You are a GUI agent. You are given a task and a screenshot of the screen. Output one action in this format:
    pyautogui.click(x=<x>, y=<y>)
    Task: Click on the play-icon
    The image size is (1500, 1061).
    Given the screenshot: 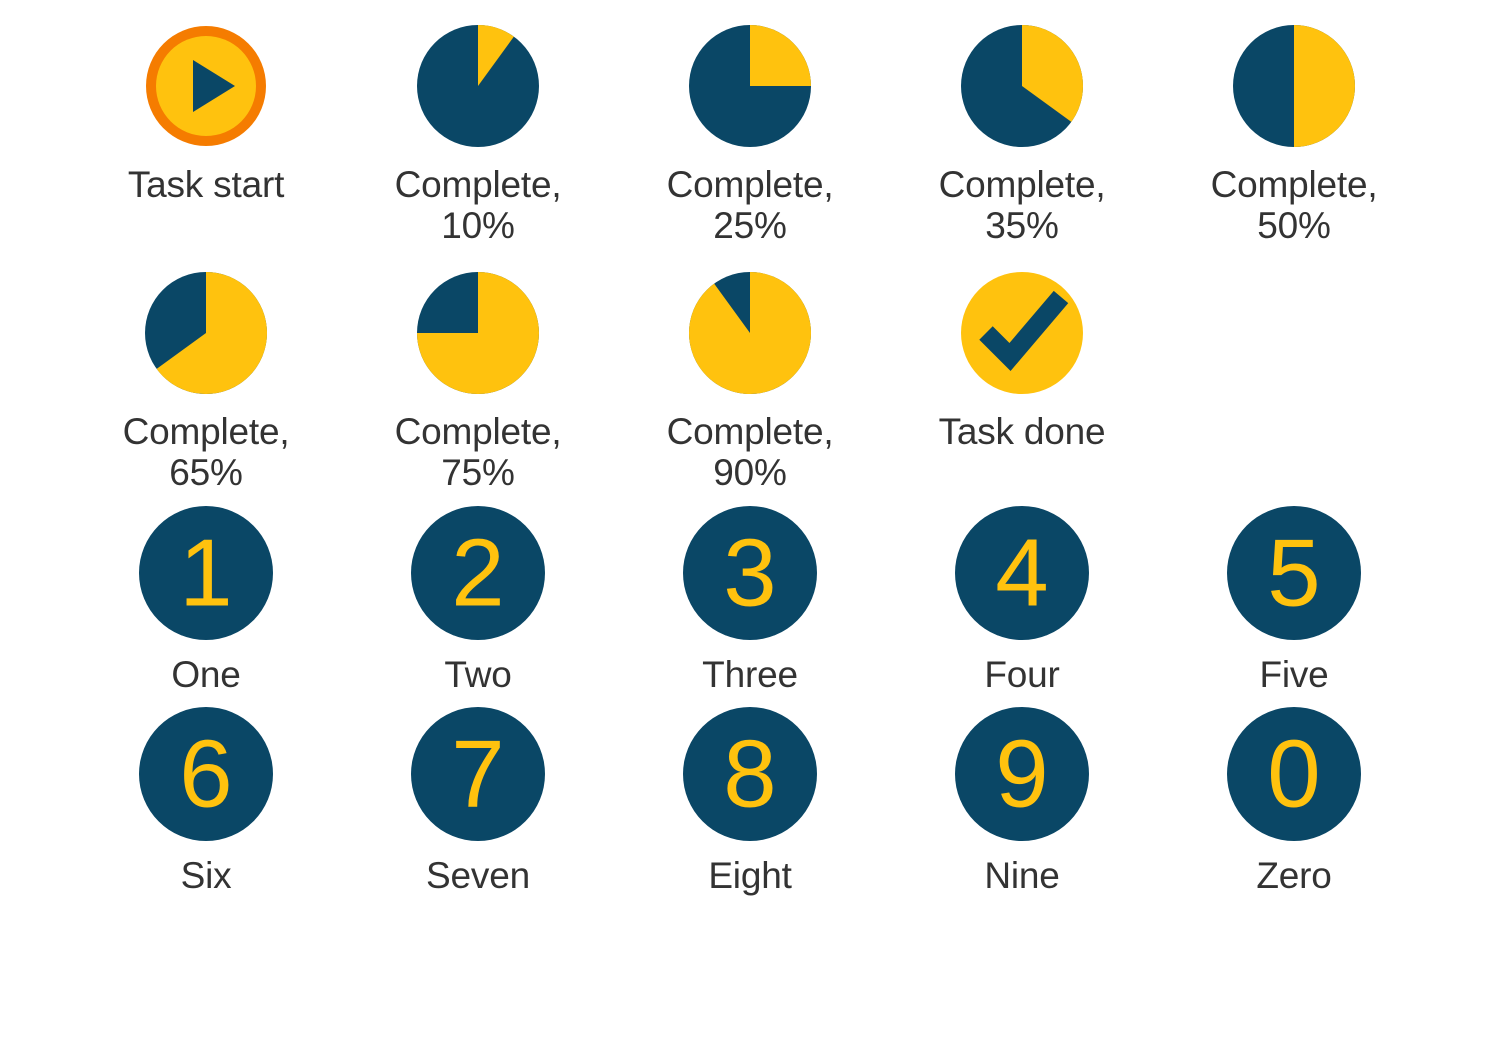 What is the action you would take?
    pyautogui.click(x=206, y=86)
    